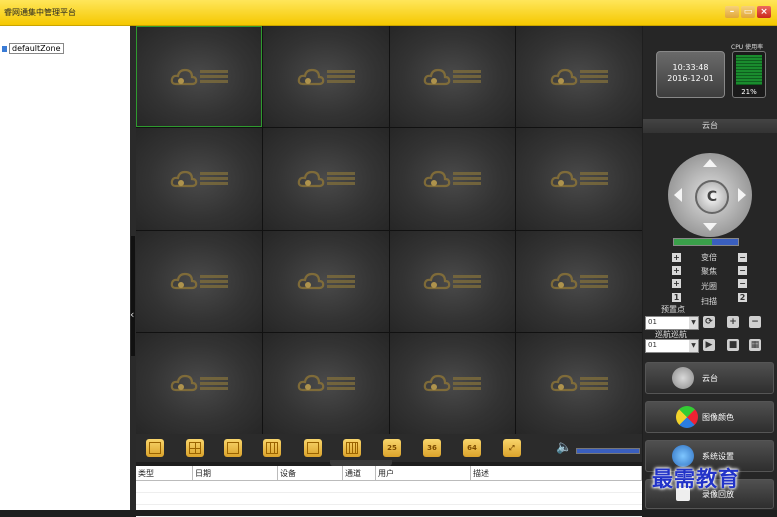 The width and height of the screenshot is (777, 517). I want to click on layout-toolbar: 25 36 64 ⤢ 🔈, so click(389, 448).